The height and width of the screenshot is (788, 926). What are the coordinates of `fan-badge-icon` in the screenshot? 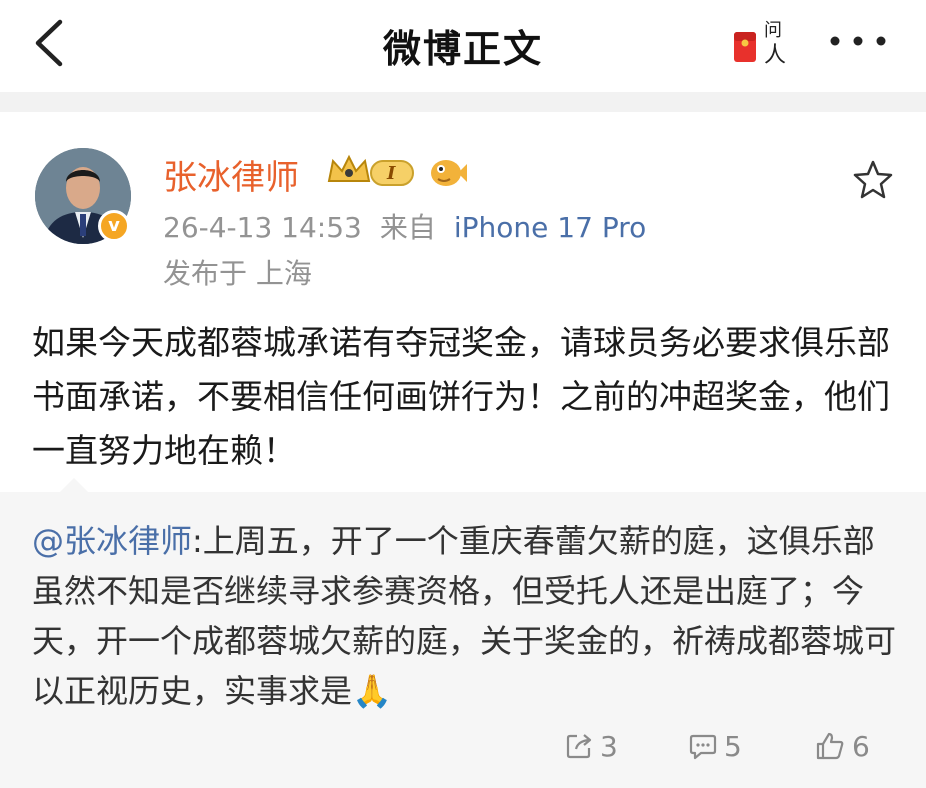 It's located at (448, 172).